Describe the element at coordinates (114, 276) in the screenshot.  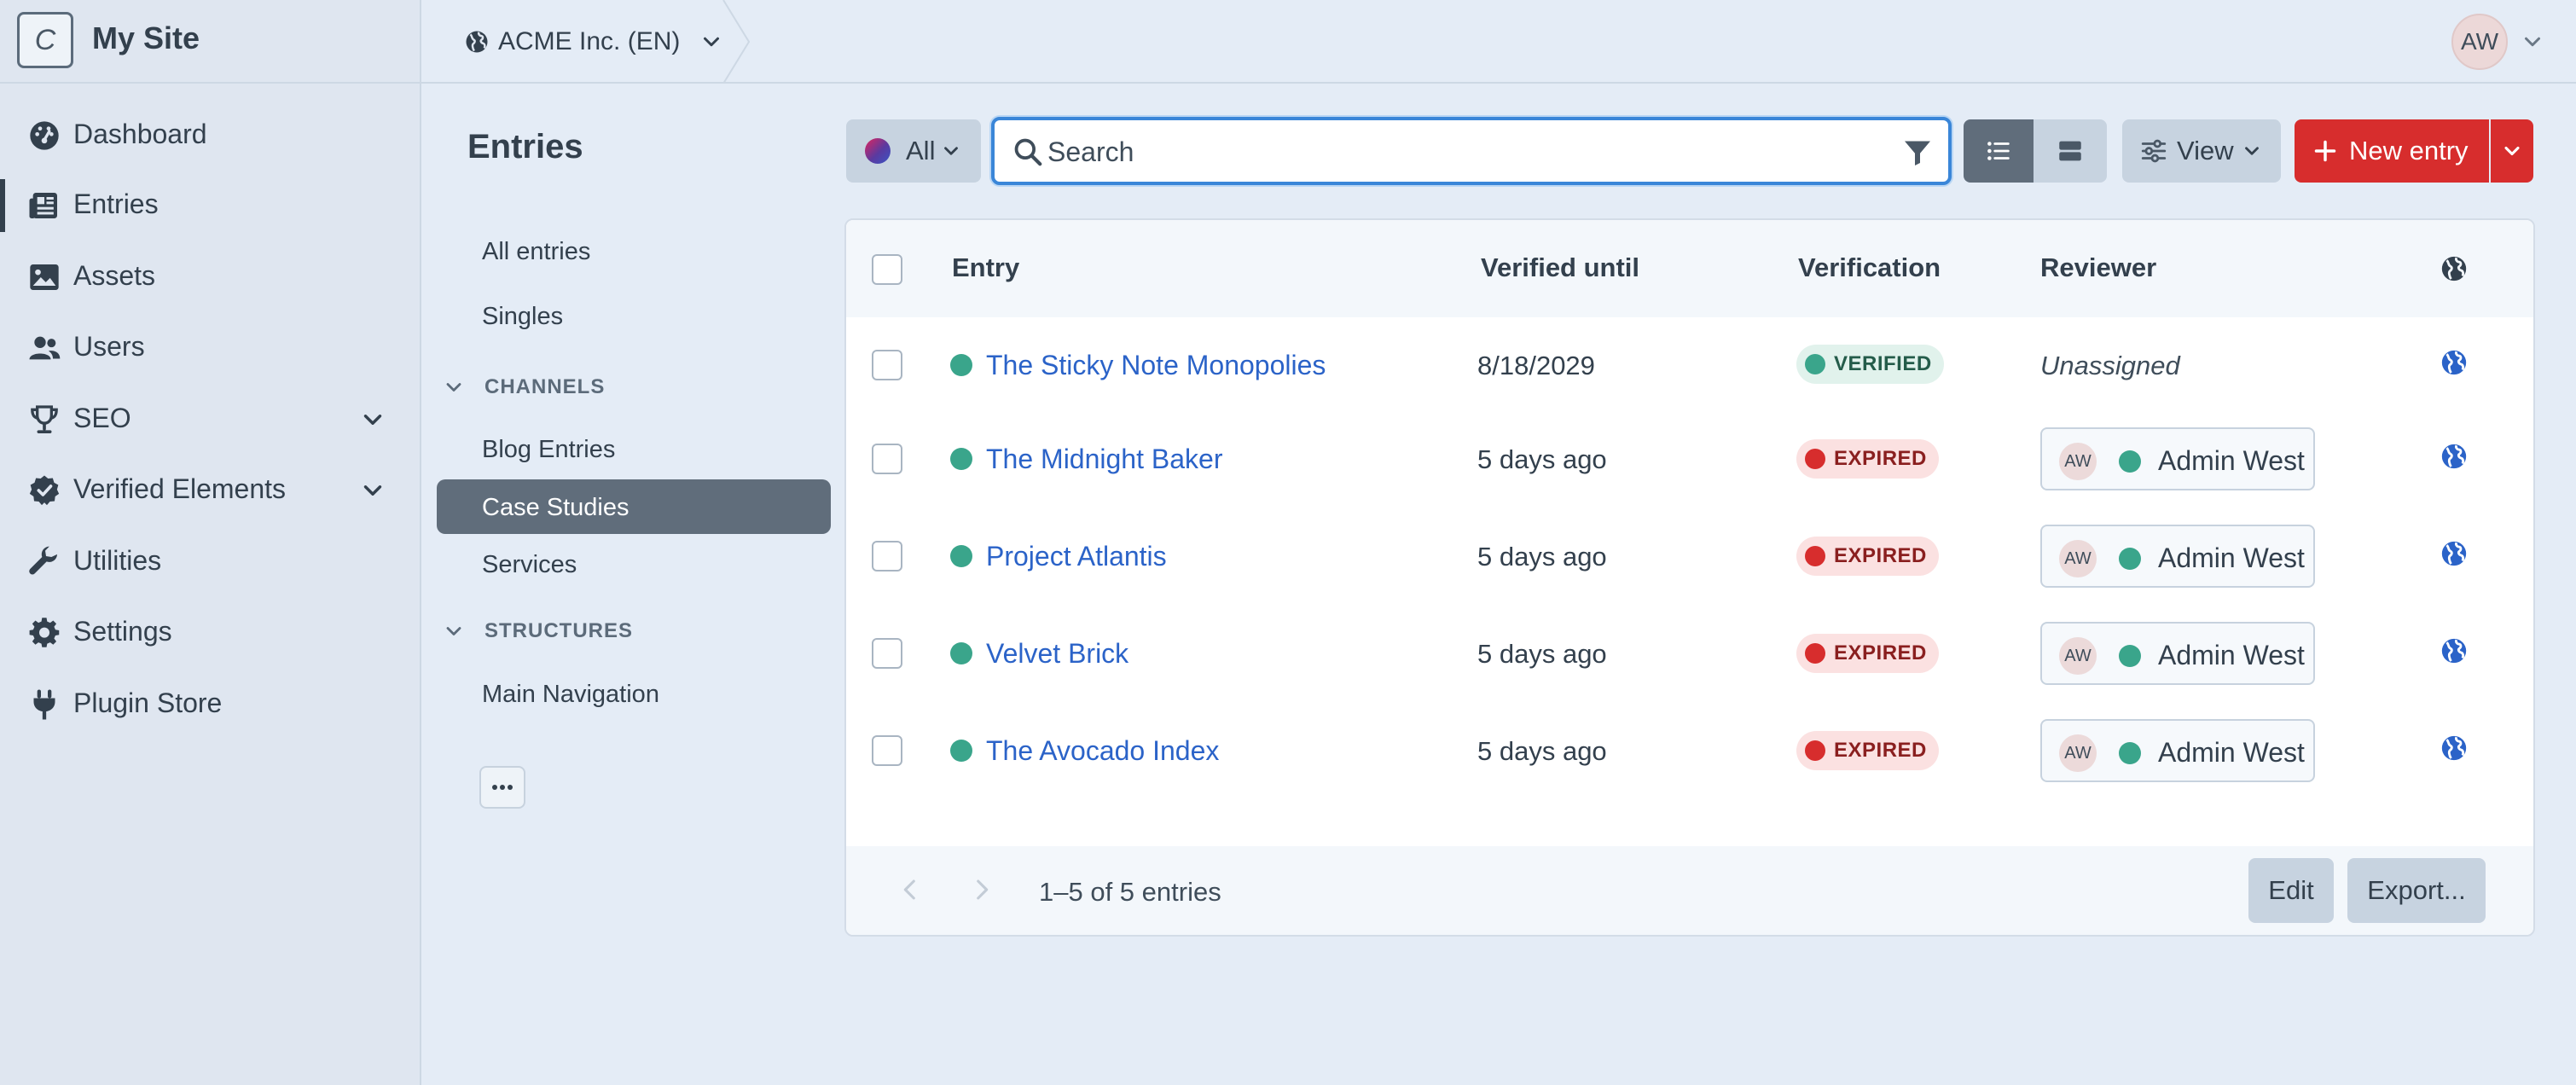
I see `nav-label: Assets` at that location.